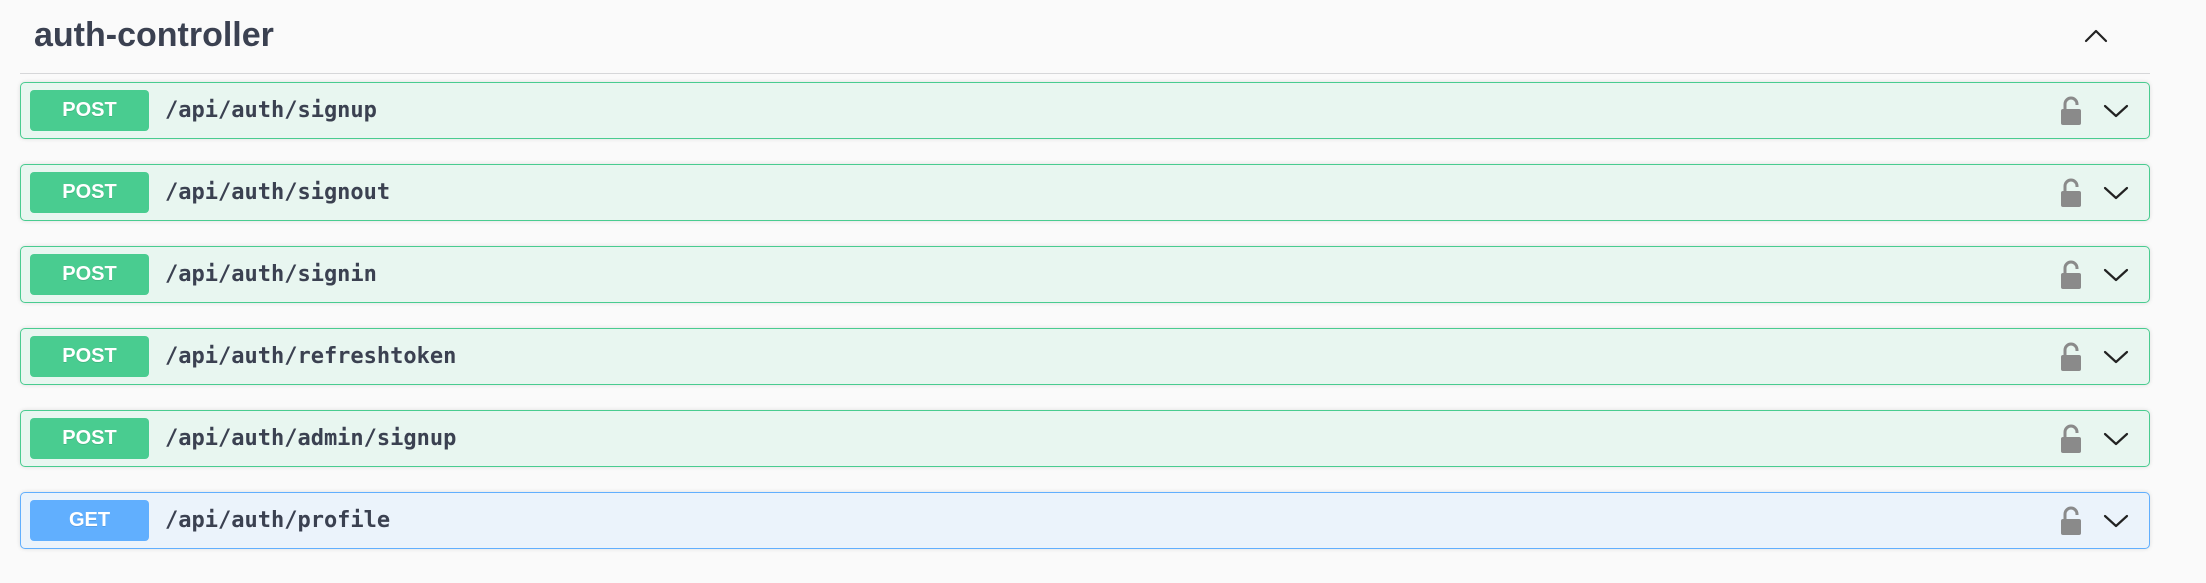  I want to click on operation-post-signin: POST /api/auth/signin, so click(1085, 274).